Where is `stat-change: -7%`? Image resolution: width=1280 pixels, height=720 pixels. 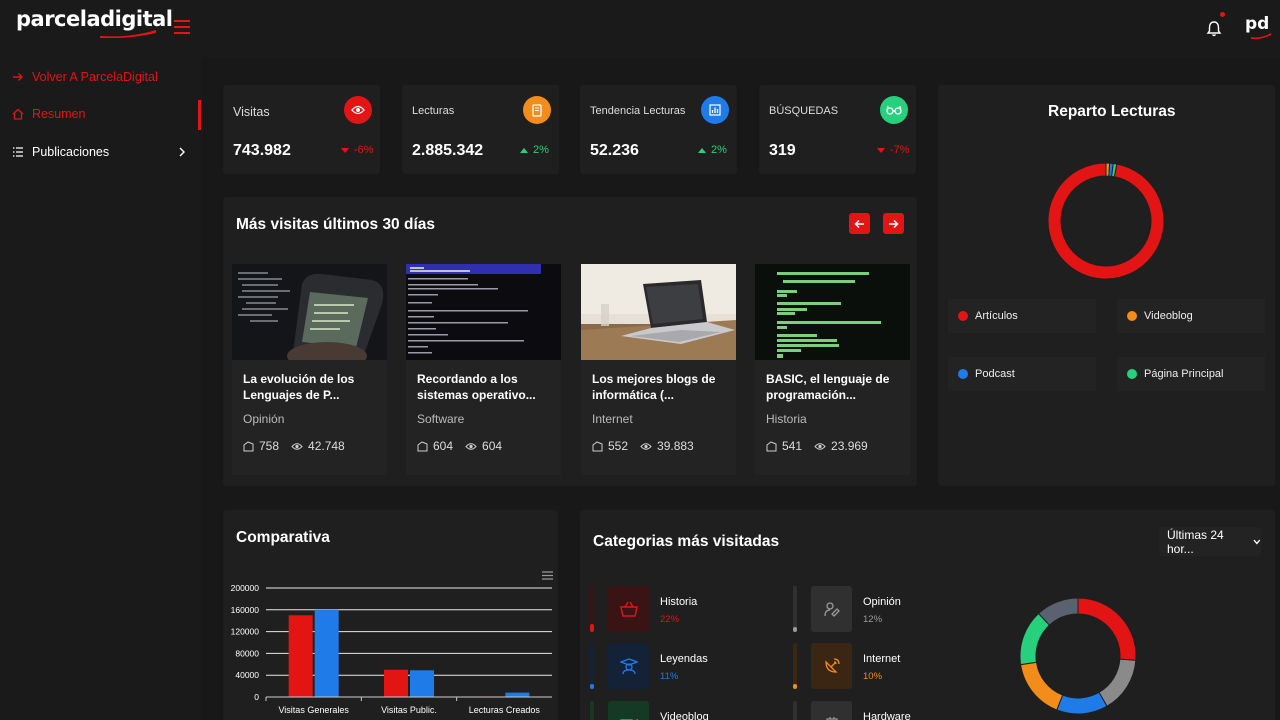
stat-change: -7% is located at coordinates (893, 150).